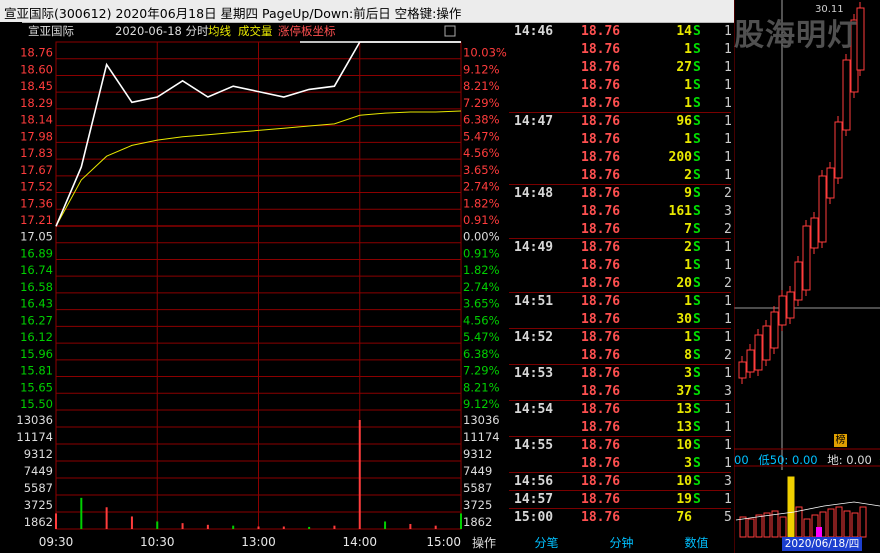 The image size is (880, 553). I want to click on pct-tick-label: 6.38%, so click(481, 354).